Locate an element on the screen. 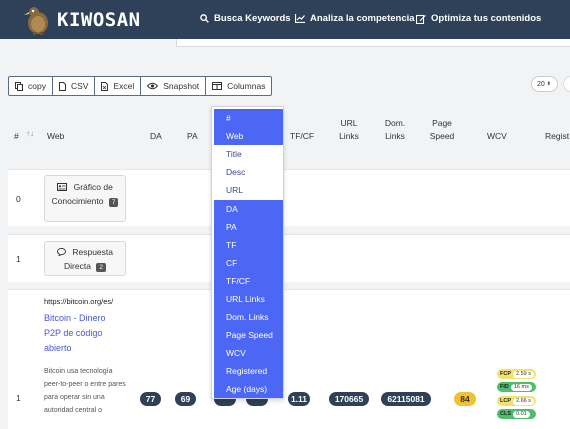 This screenshot has width=570, height=429. page-speed-badge: 84 is located at coordinates (465, 399).